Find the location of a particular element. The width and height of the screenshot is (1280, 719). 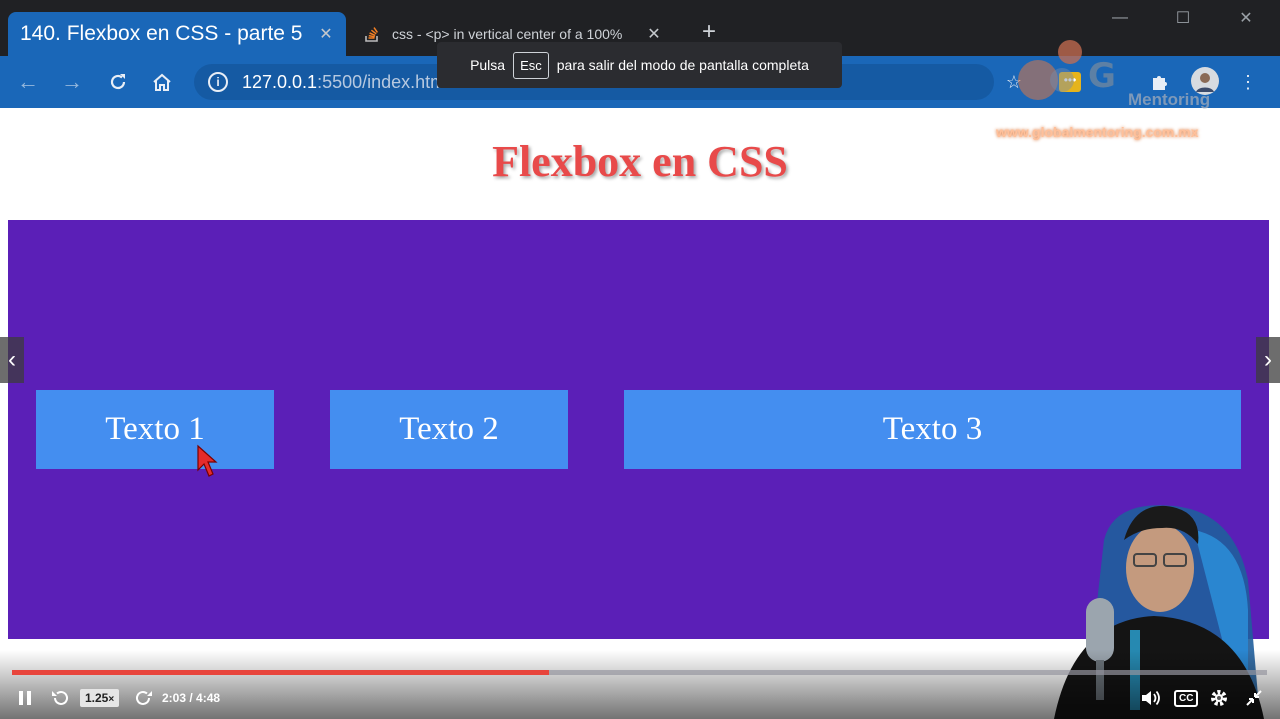

global-mentoring-watermark: G Mentoring www.globalmentoring.com.mx is located at coordinates (1105, 92).